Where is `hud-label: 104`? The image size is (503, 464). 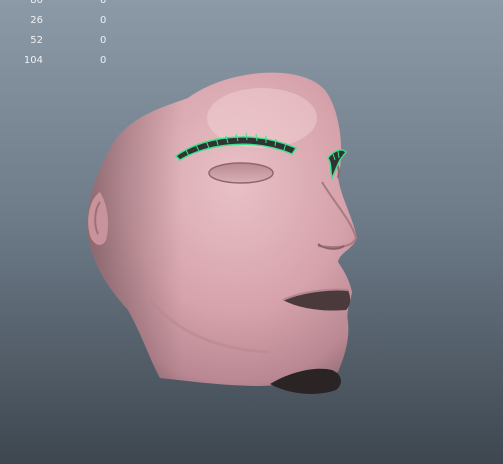
hud-label: 104 is located at coordinates (33, 60).